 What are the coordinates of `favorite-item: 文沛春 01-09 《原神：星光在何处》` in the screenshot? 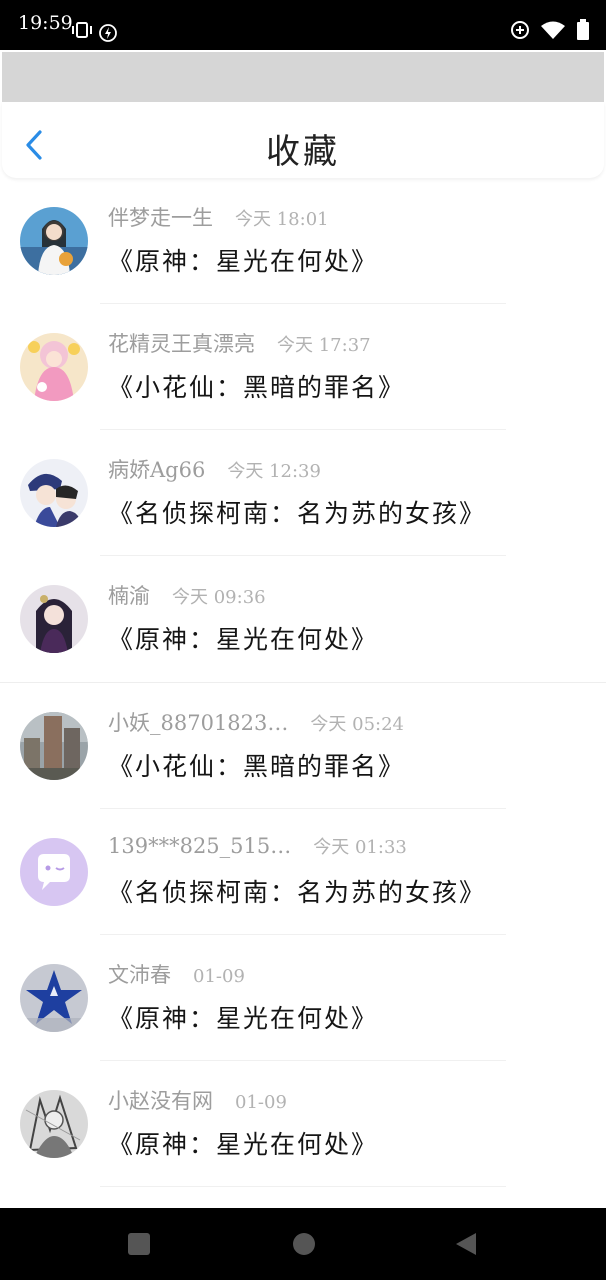 It's located at (303, 998).